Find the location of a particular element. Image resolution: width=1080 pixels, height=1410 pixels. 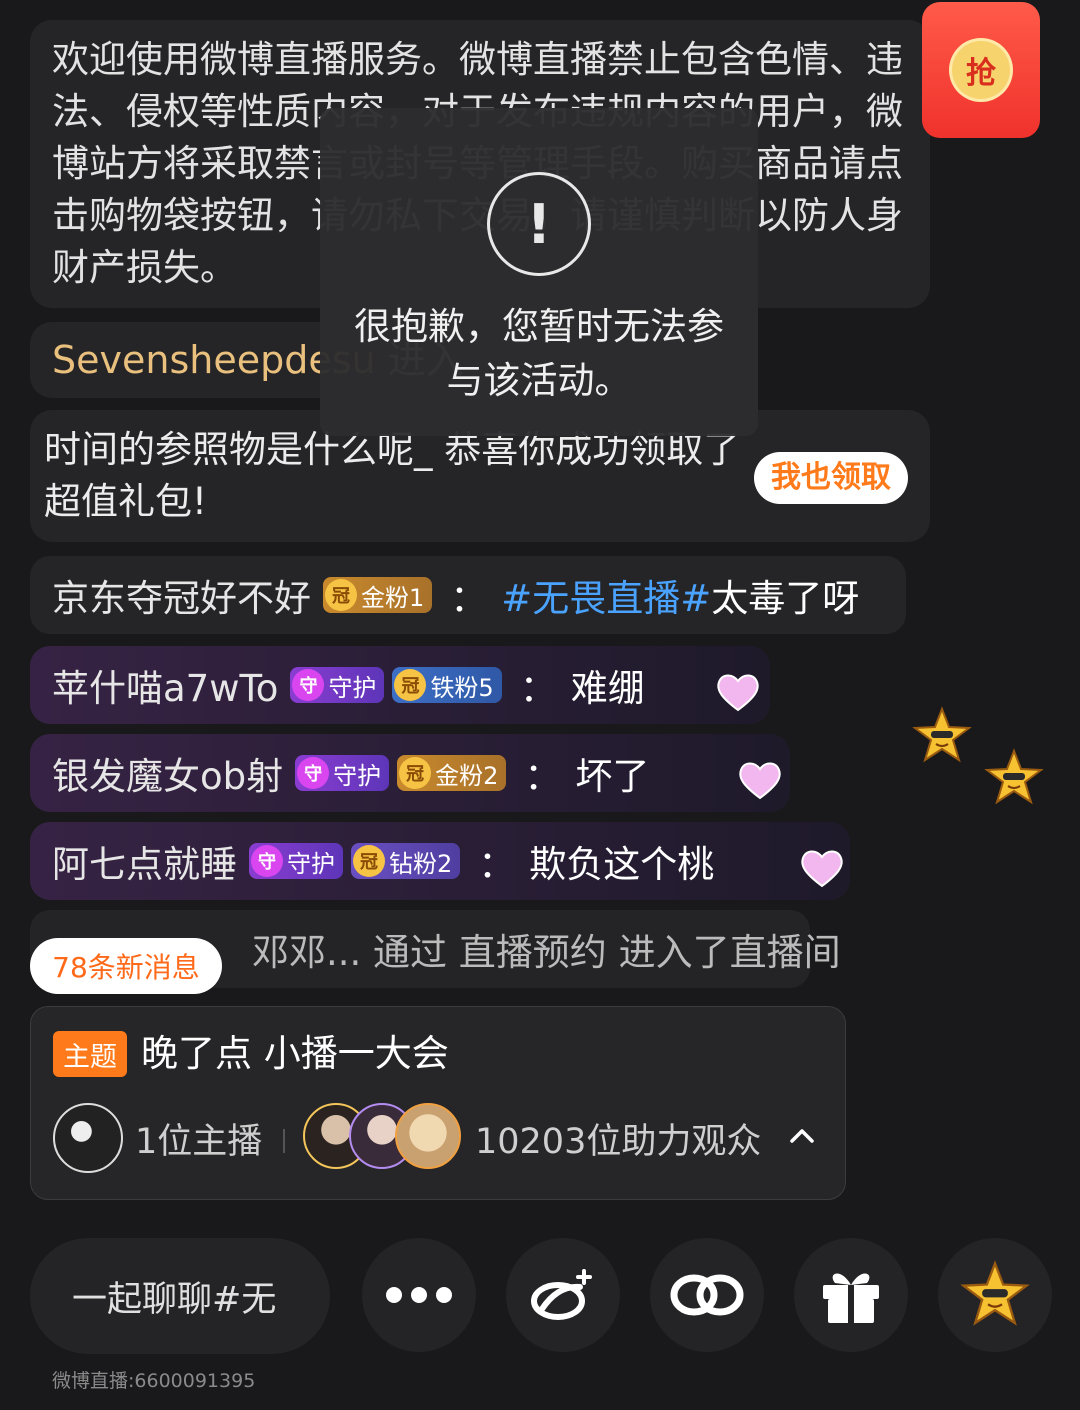

chat-input: 一起聊聊#无 is located at coordinates (180, 1296).